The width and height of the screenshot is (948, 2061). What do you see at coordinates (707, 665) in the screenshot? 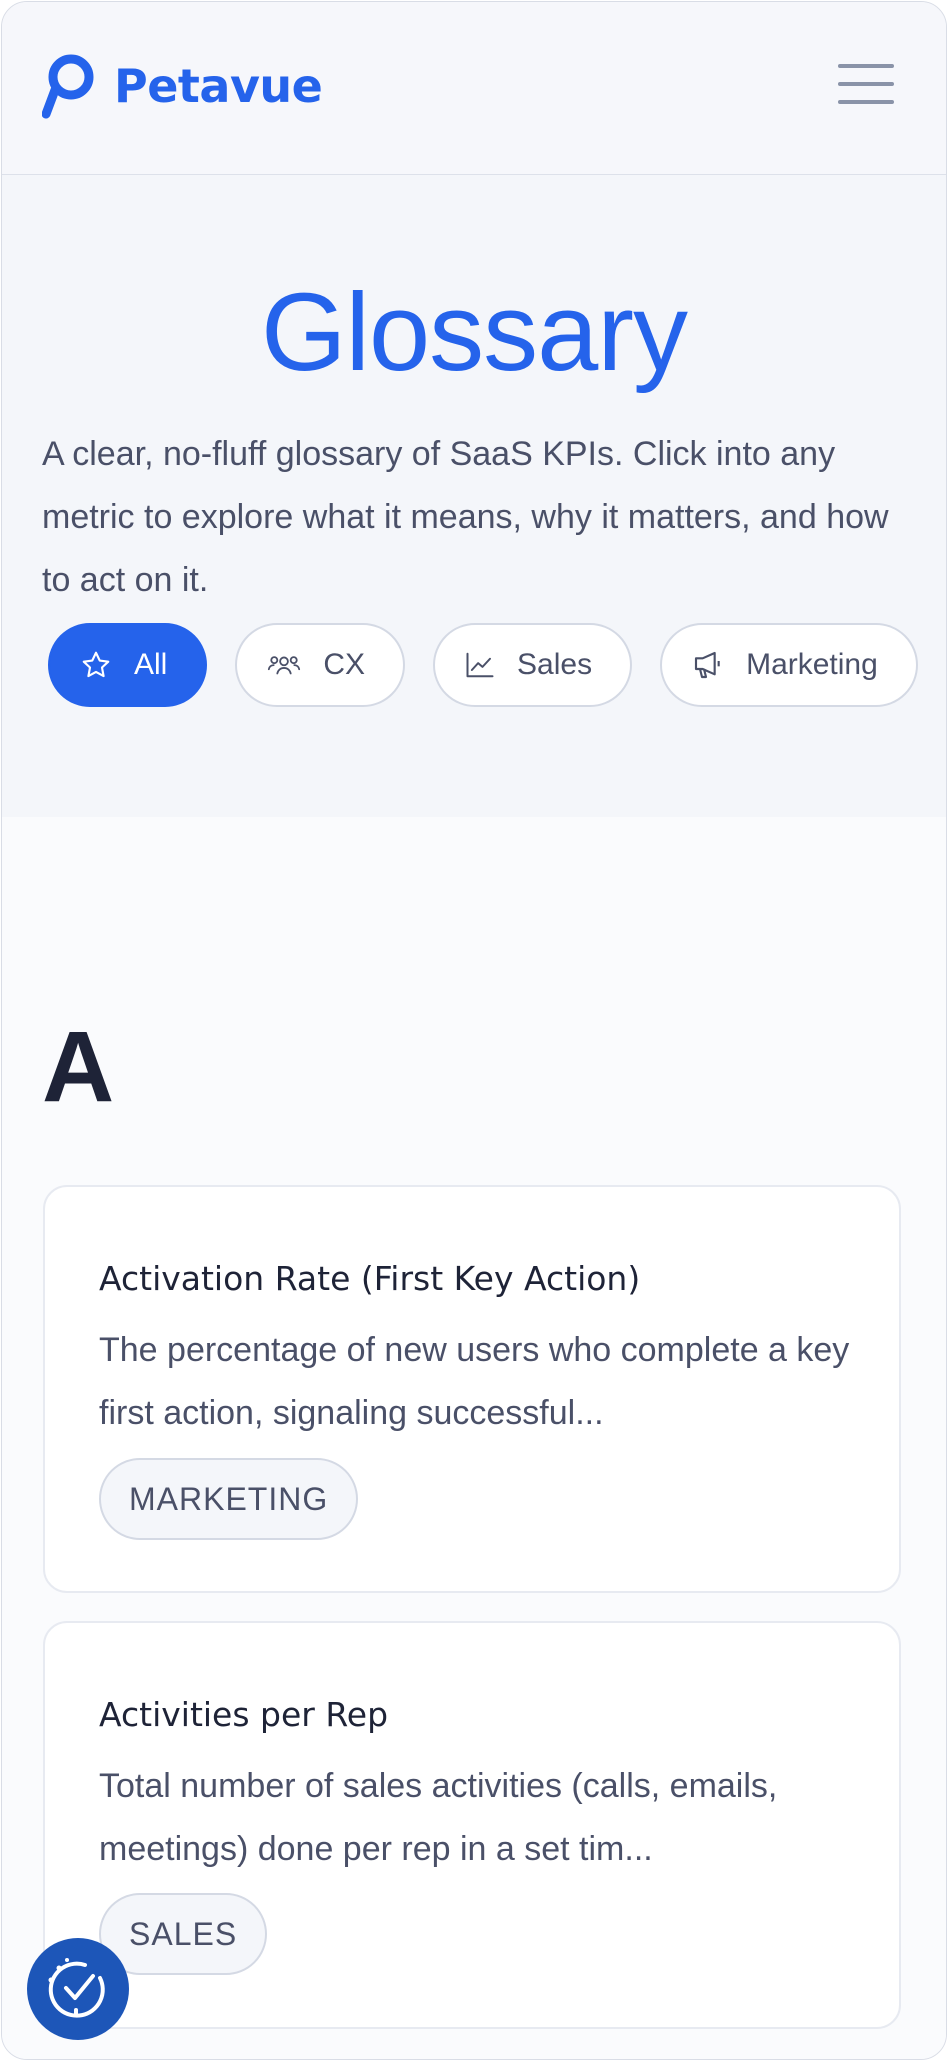
I see `megaphone-icon` at bounding box center [707, 665].